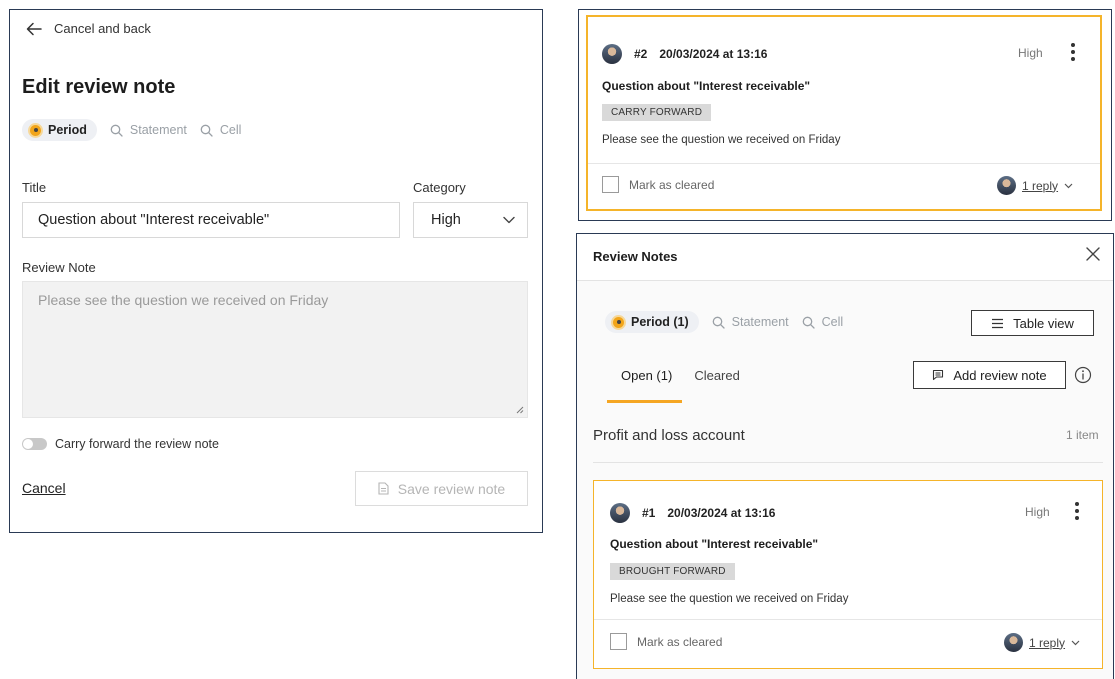 Image resolution: width=1115 pixels, height=679 pixels. What do you see at coordinates (470, 220) in the screenshot?
I see `category-select: High` at bounding box center [470, 220].